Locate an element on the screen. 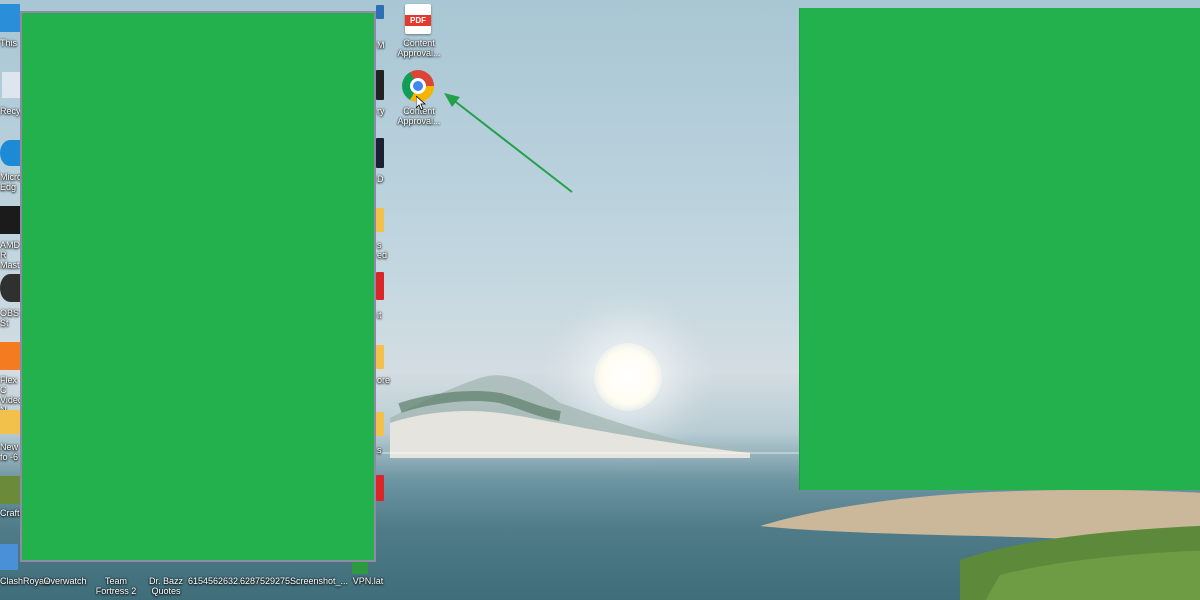 This screenshot has width=1200, height=600. pdf-icon: PDF is located at coordinates (418, 19).